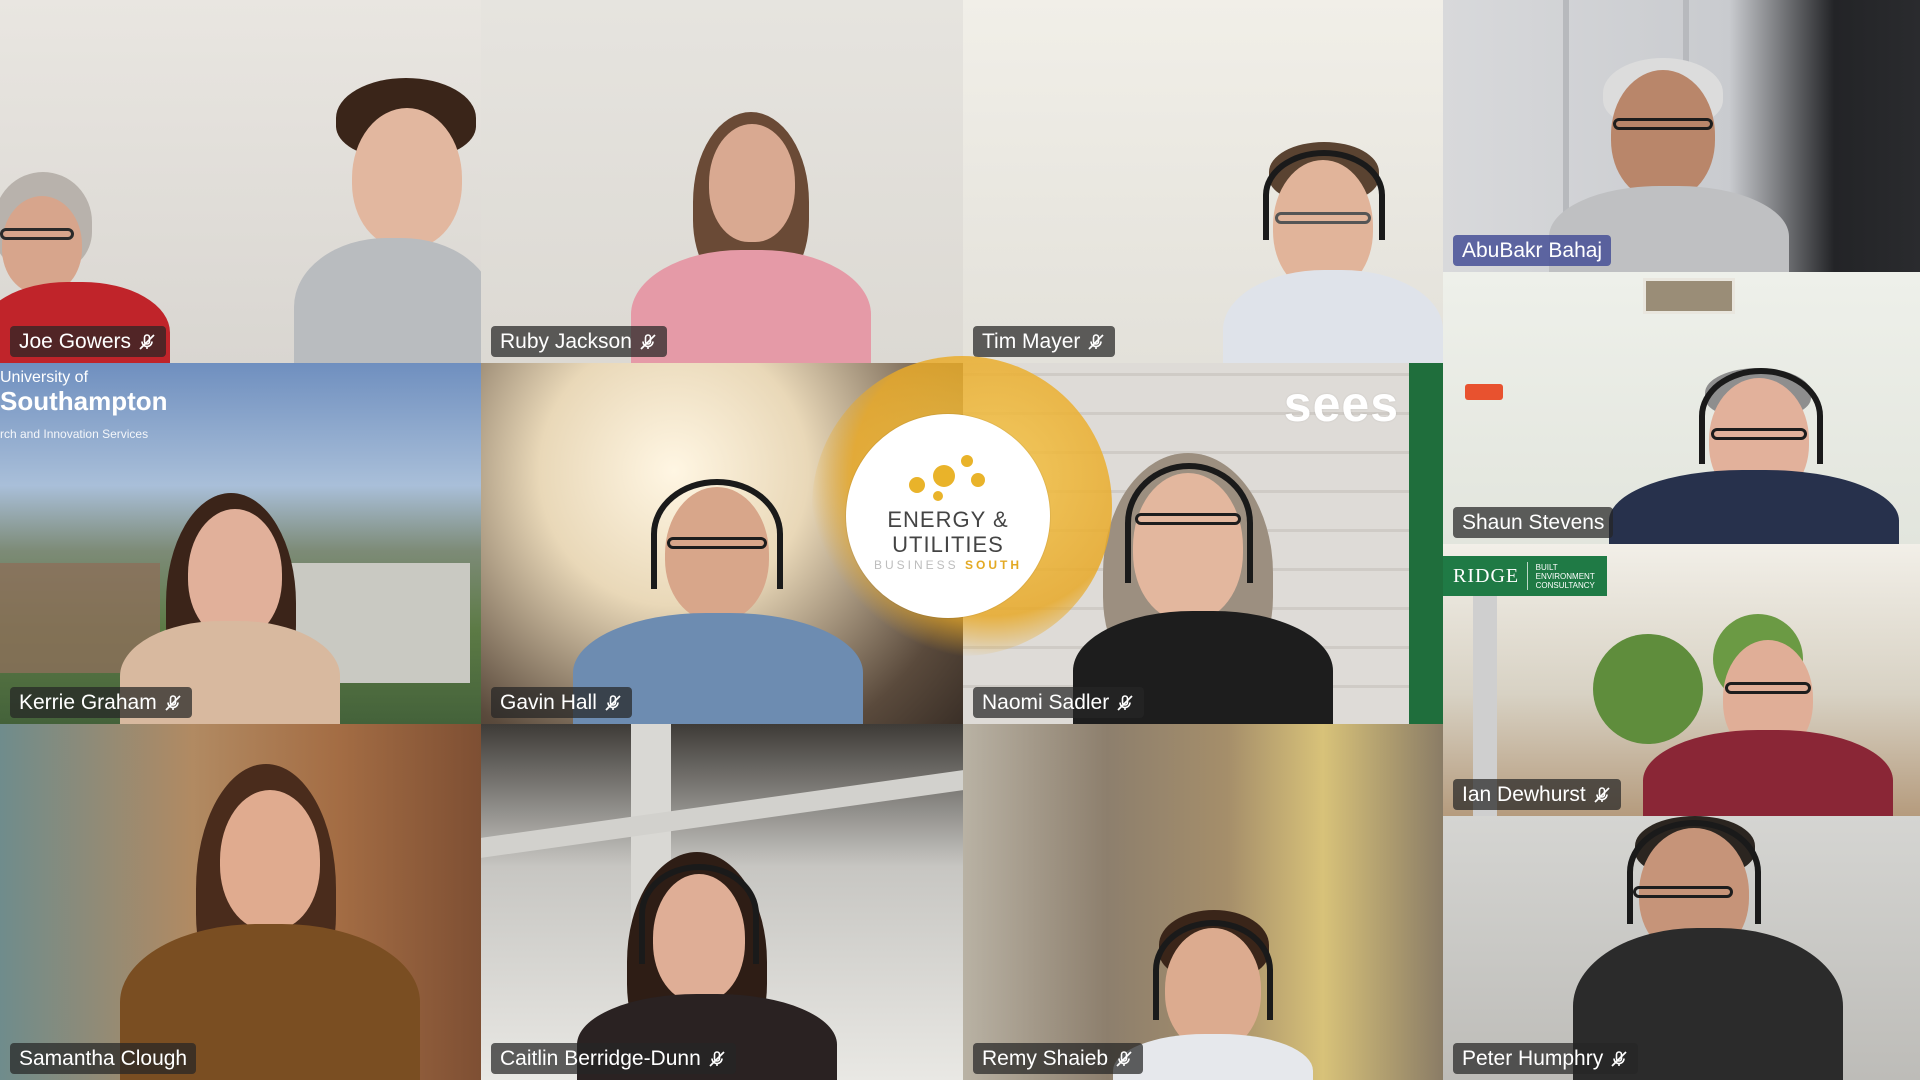  I want to click on participant-name-tag: AbuBakr Bahaj, so click(1532, 250).